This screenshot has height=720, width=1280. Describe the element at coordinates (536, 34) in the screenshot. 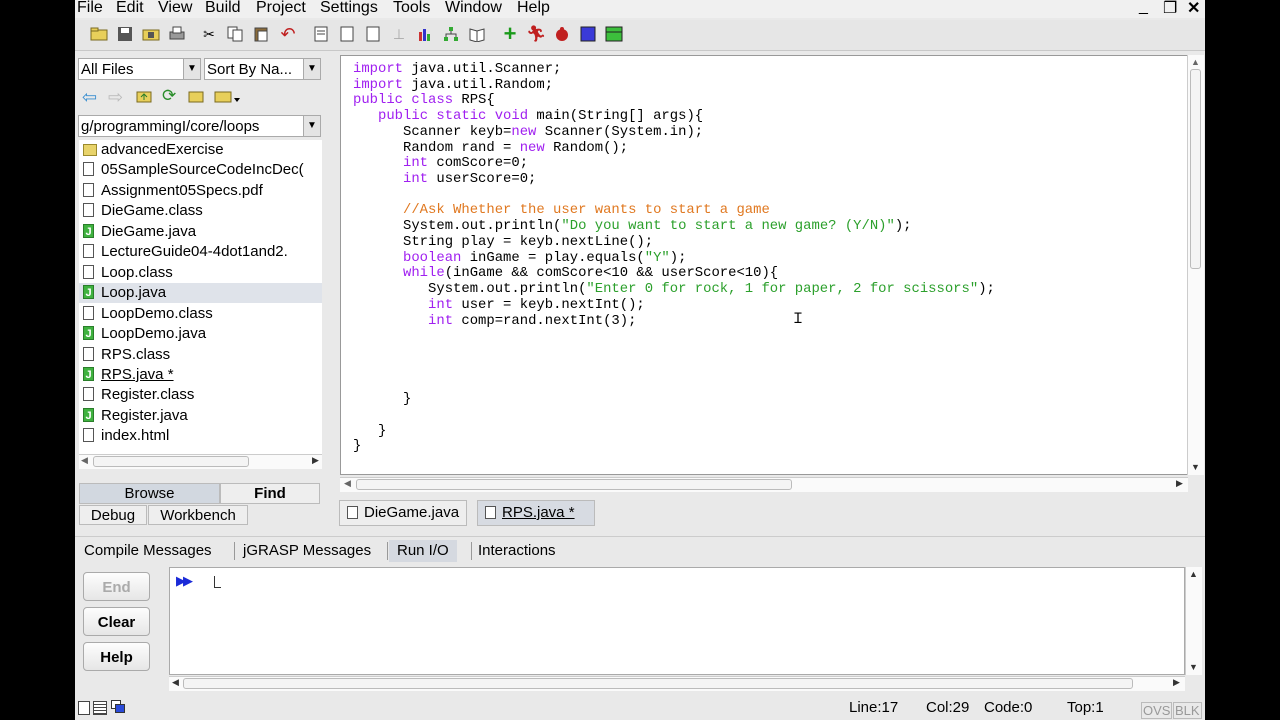

I see `run-icon: 🏃︎` at that location.